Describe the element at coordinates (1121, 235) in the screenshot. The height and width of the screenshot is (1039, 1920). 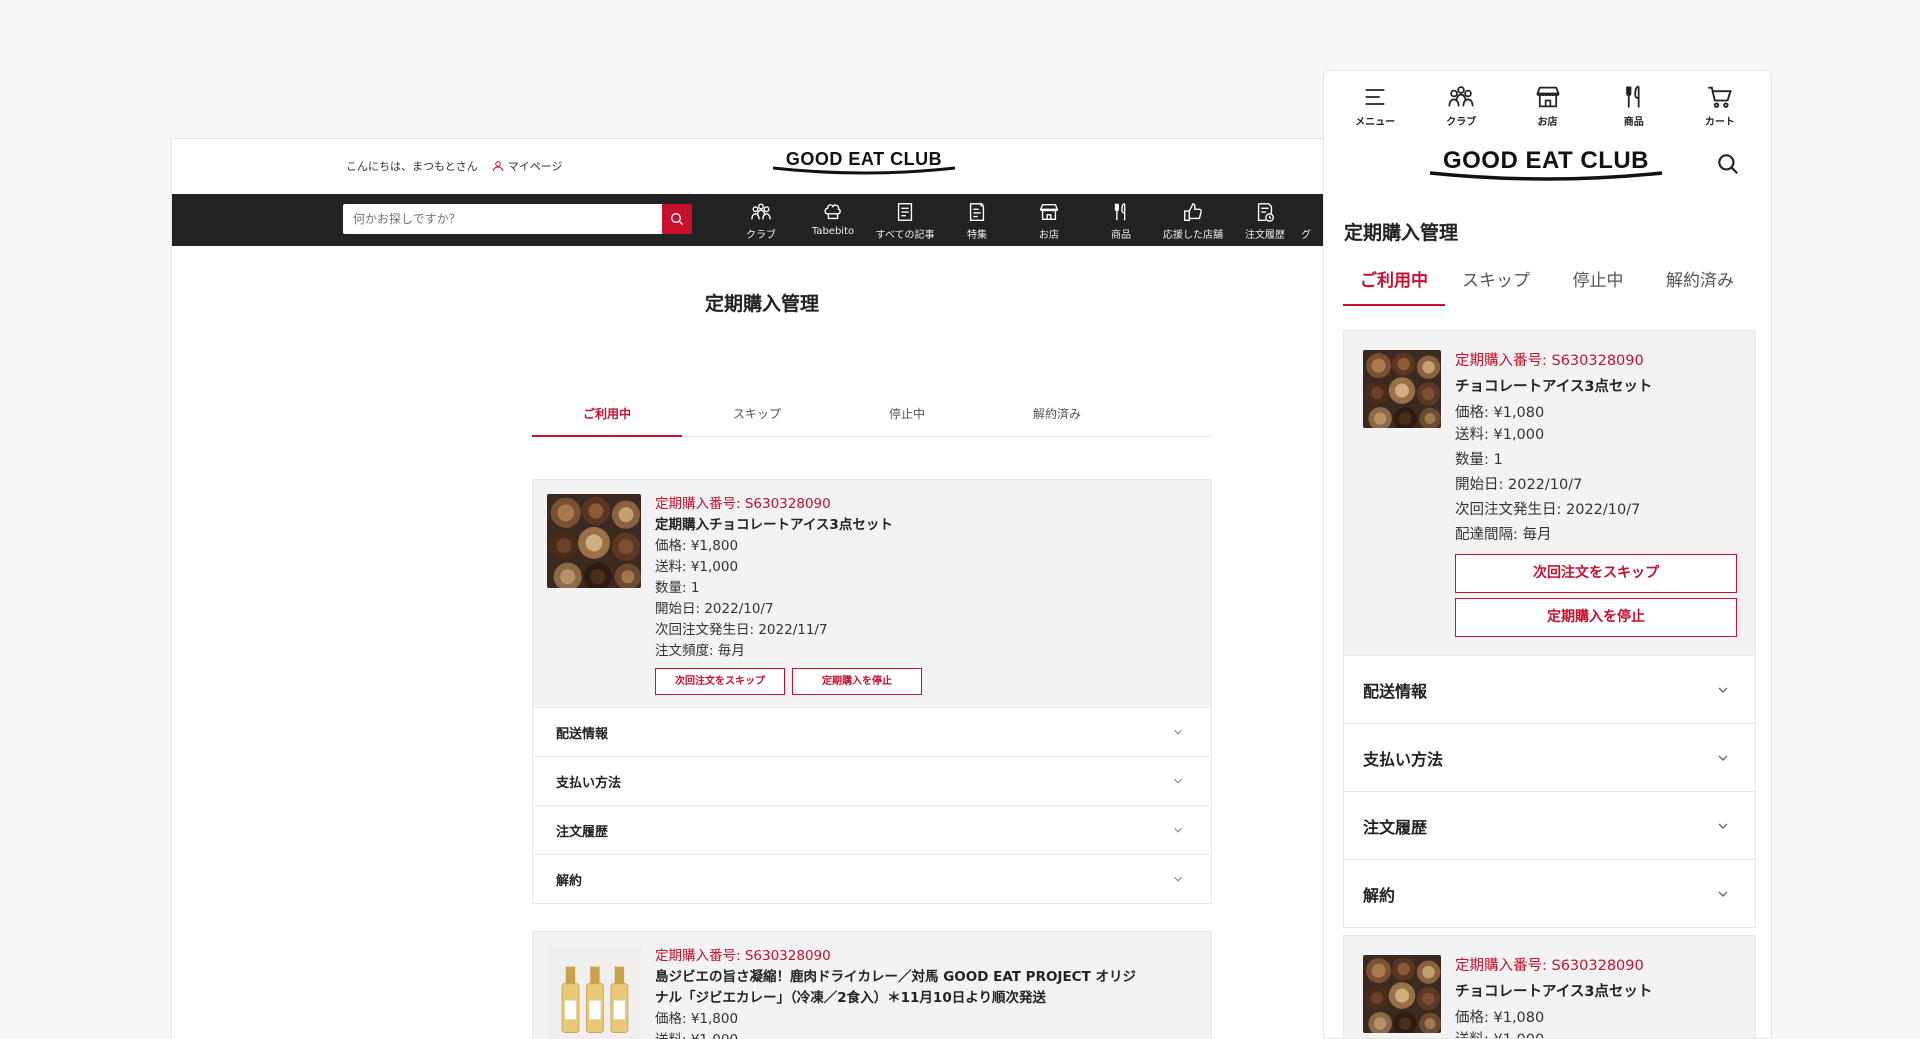
I see `nav-label: 商品` at that location.